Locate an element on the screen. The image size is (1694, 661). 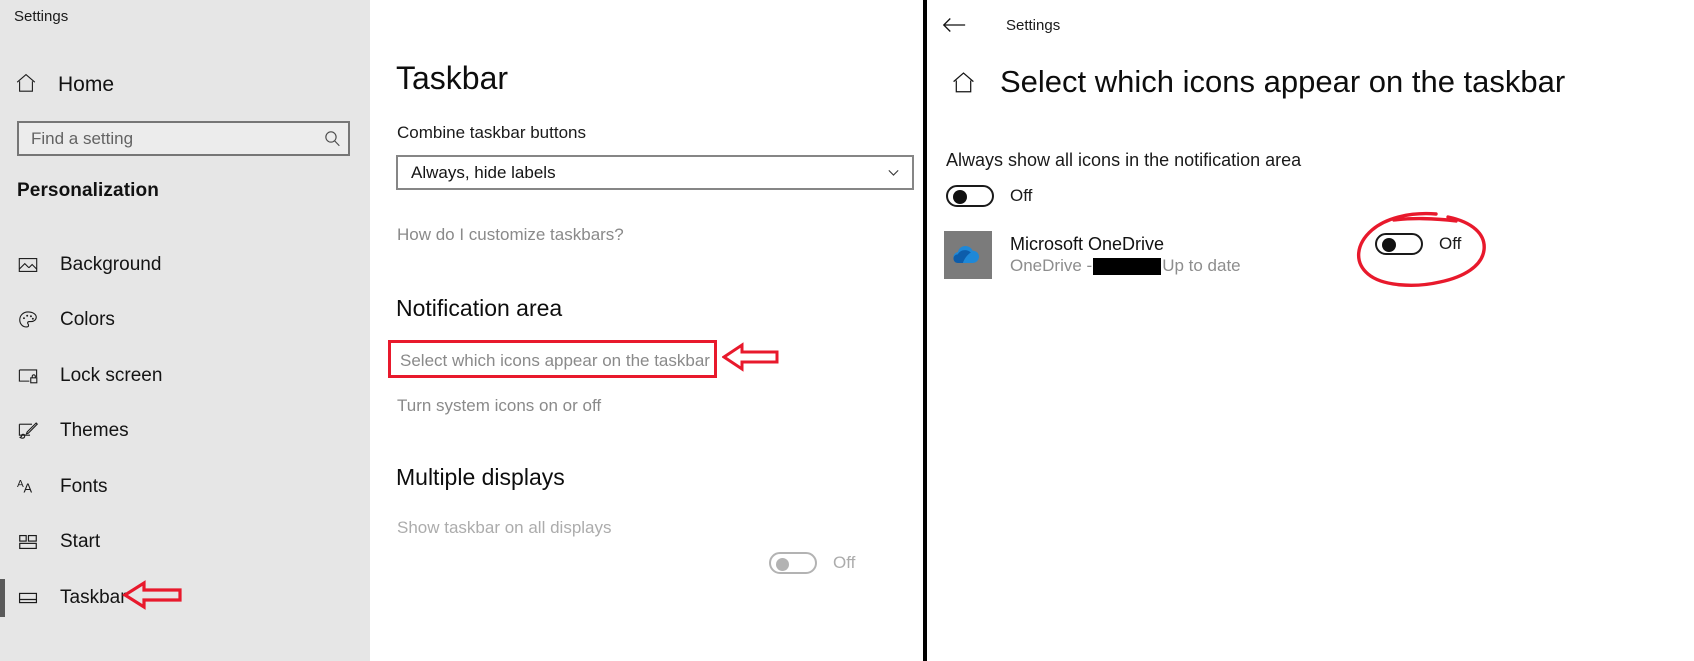
show-taskbar-all-displays-toggle: Off is located at coordinates (812, 563).